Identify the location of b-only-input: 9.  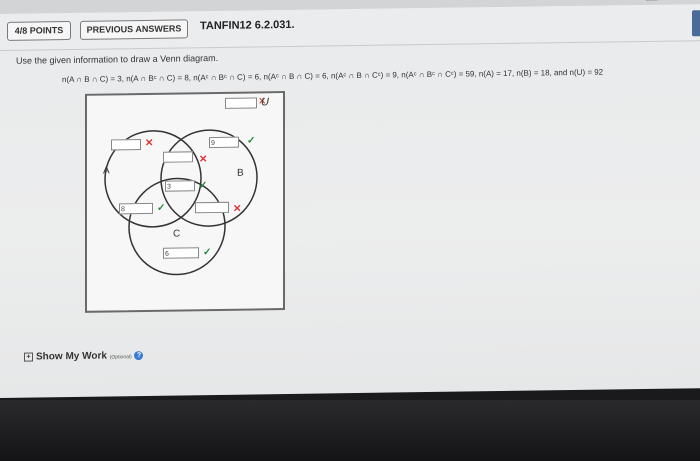
(224, 142).